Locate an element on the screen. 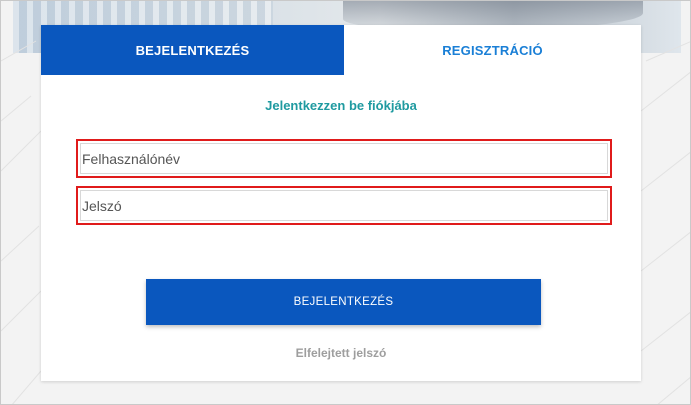 Image resolution: width=691 pixels, height=405 pixels. username-highlight is located at coordinates (344, 158).